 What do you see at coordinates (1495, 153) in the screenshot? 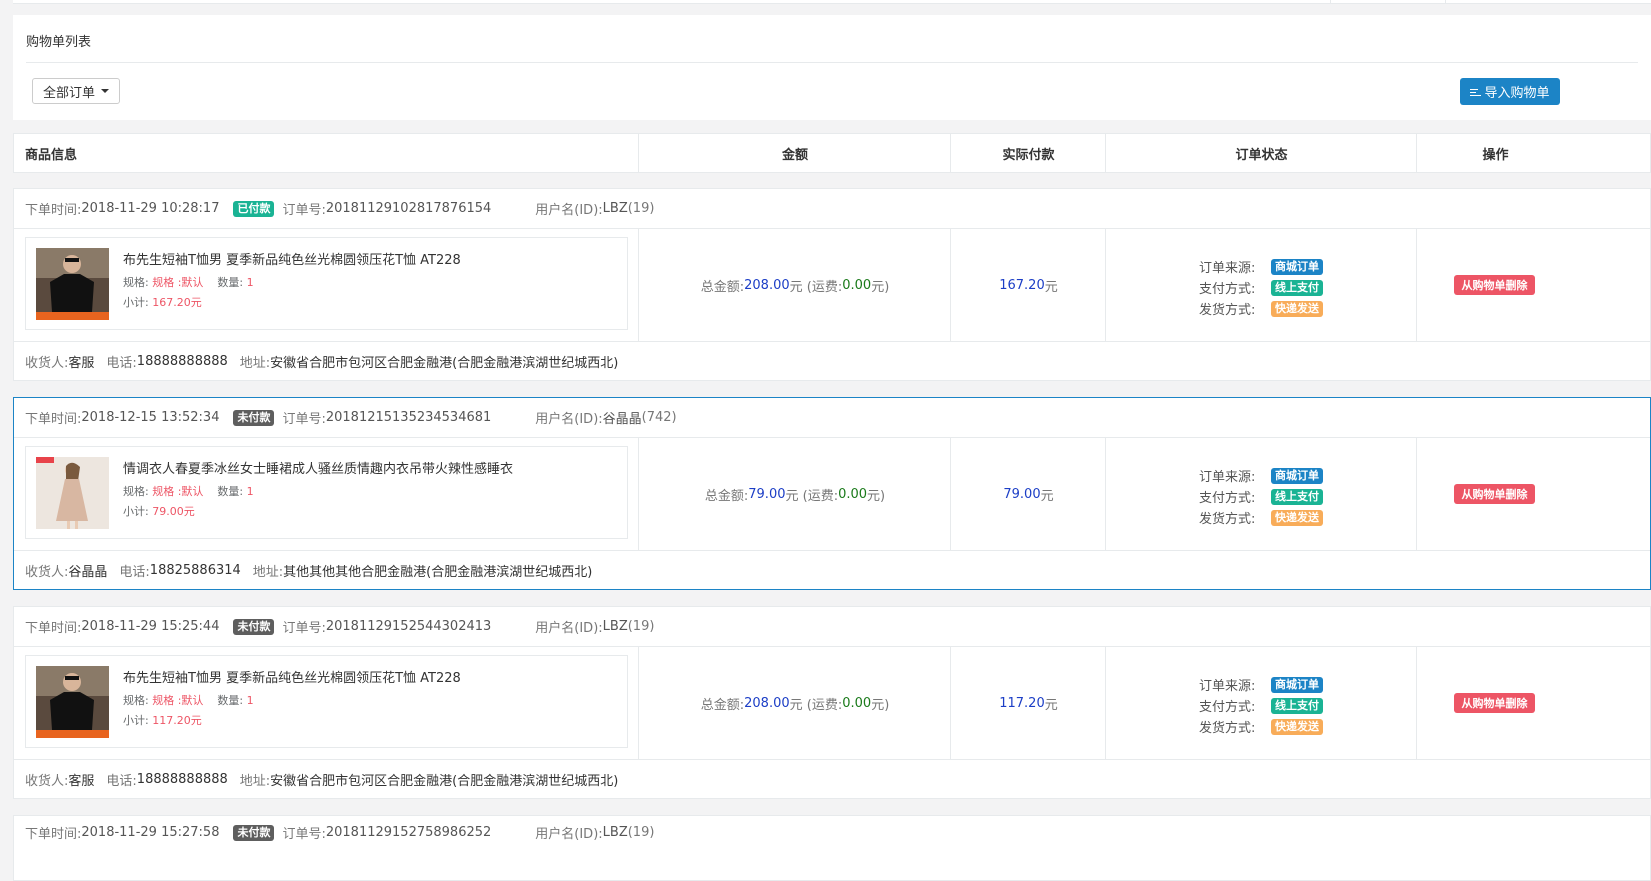
I see `column-header: 操作` at bounding box center [1495, 153].